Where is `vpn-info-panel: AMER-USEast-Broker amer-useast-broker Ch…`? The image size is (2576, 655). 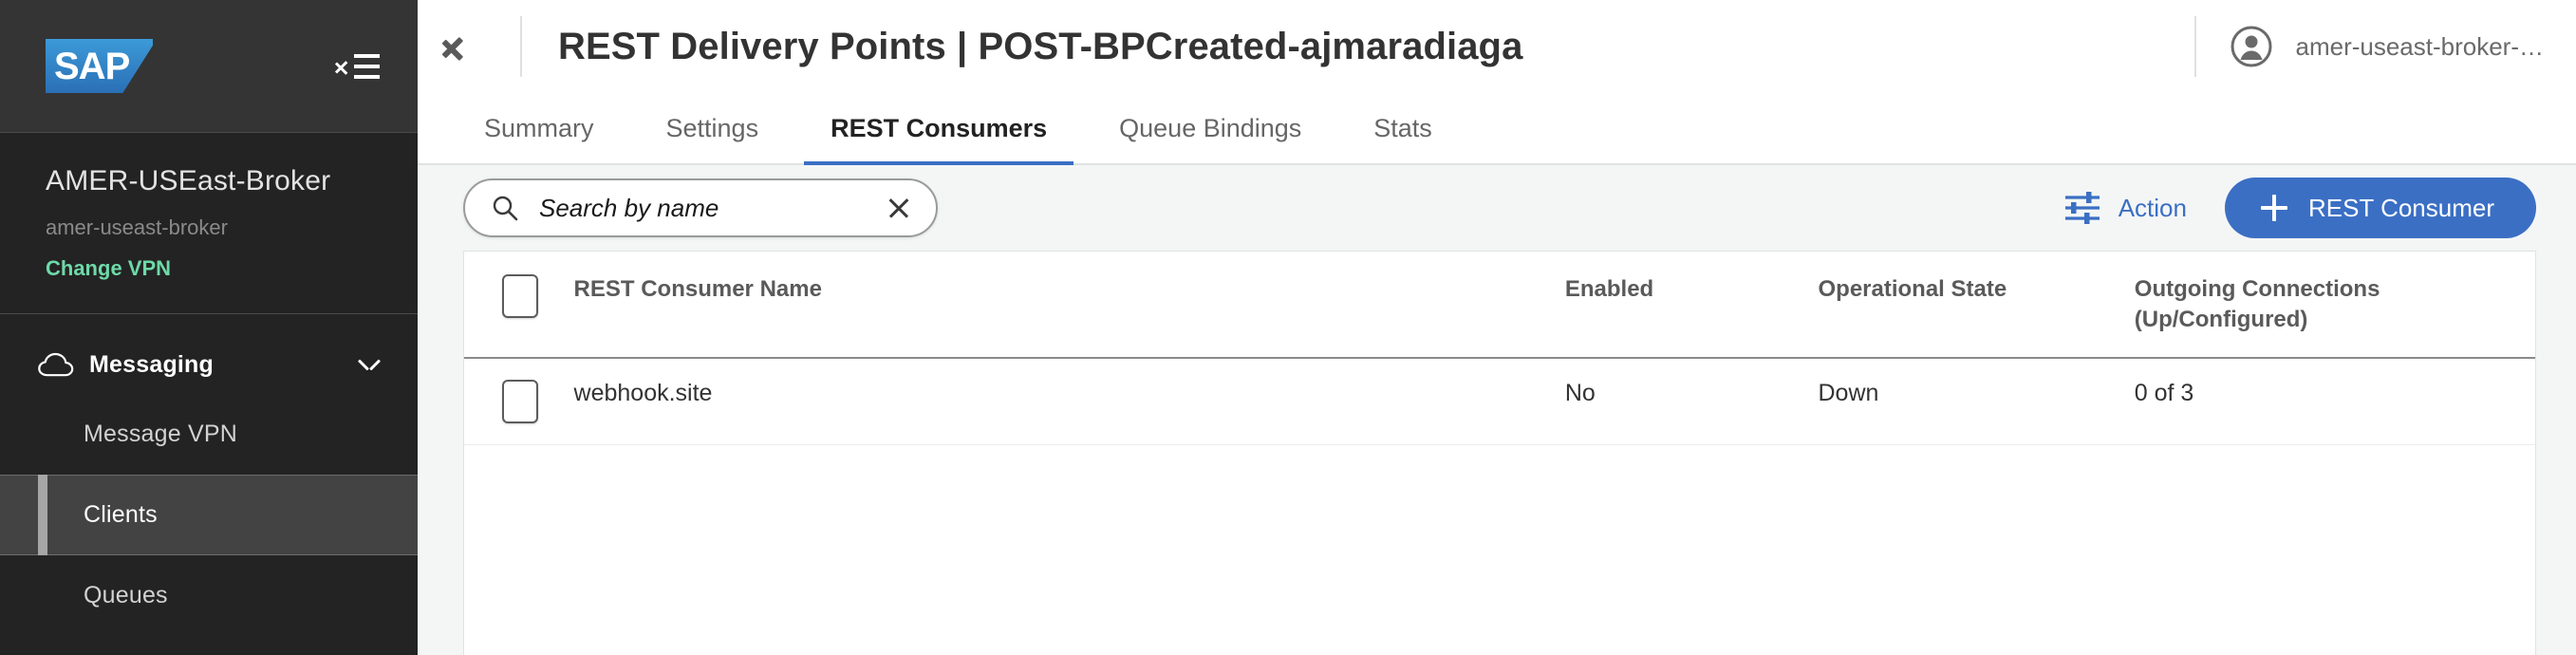 vpn-info-panel: AMER-USEast-Broker amer-useast-broker Ch… is located at coordinates (209, 224).